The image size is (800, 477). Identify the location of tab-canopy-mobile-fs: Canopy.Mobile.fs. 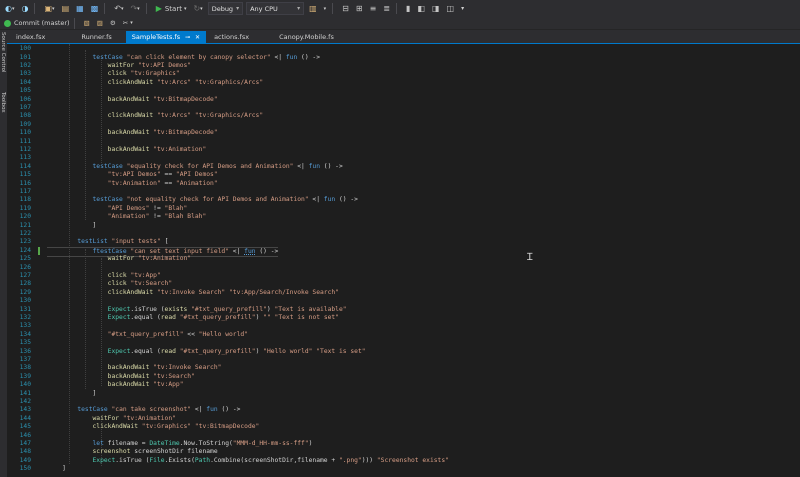
(306, 37).